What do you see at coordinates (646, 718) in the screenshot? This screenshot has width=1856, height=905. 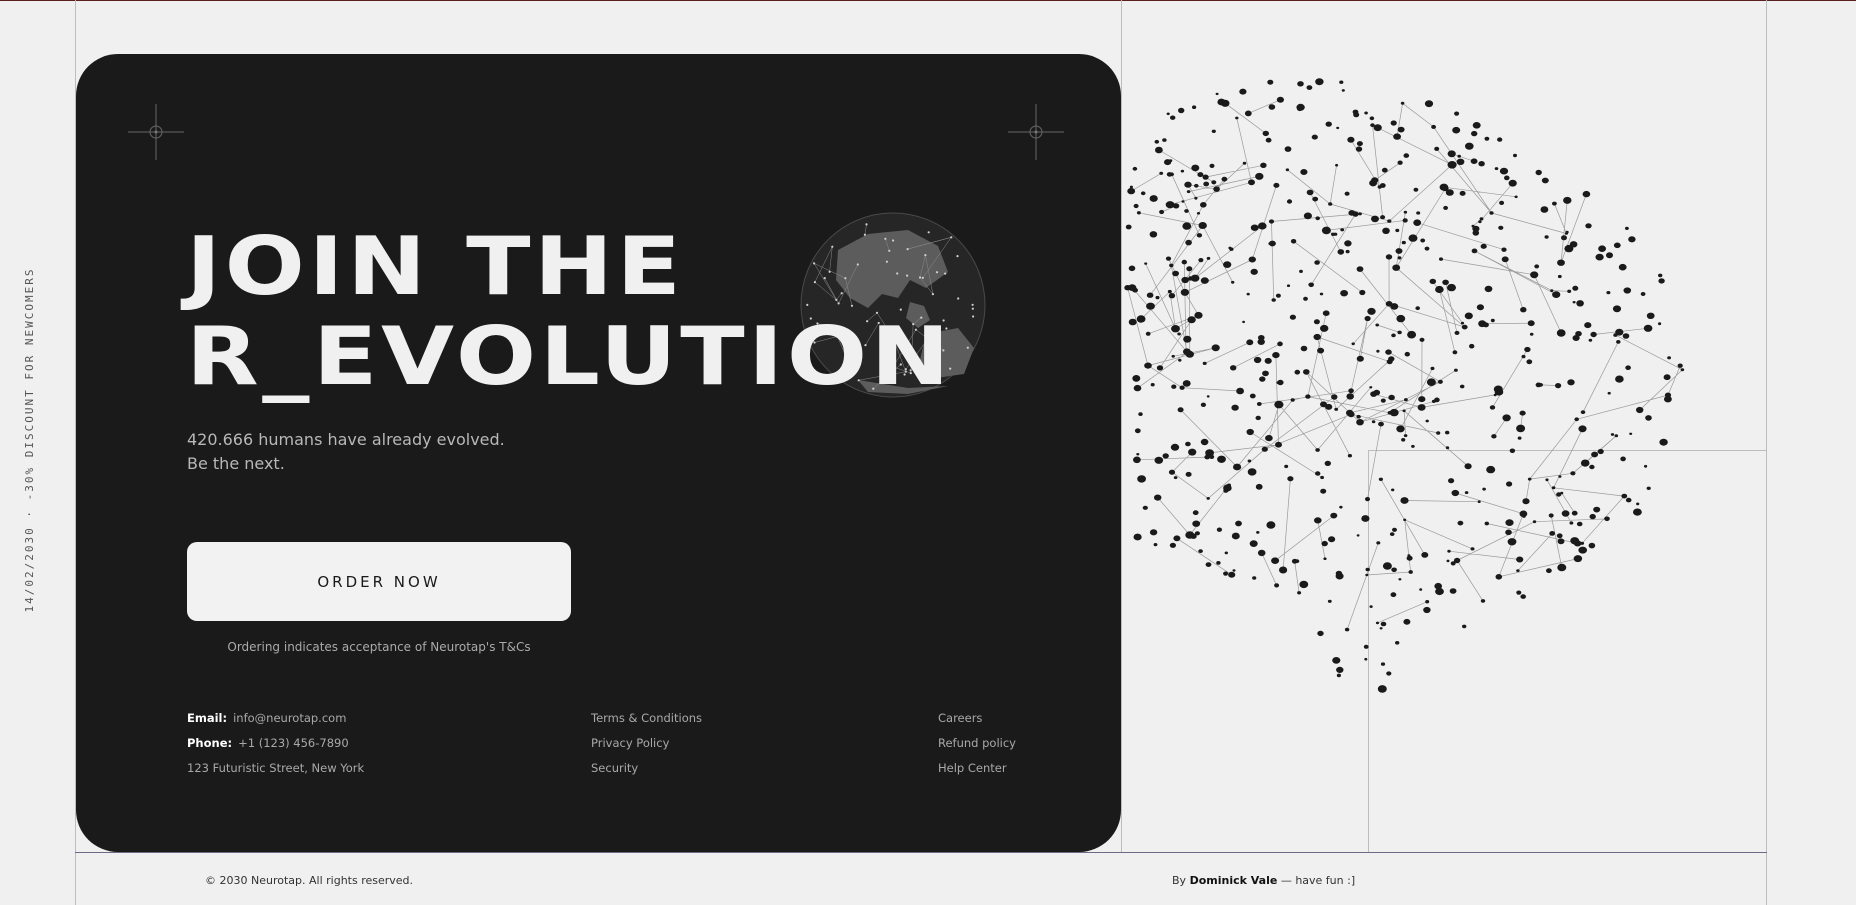 I see `terms-link: Terms & Conditions` at bounding box center [646, 718].